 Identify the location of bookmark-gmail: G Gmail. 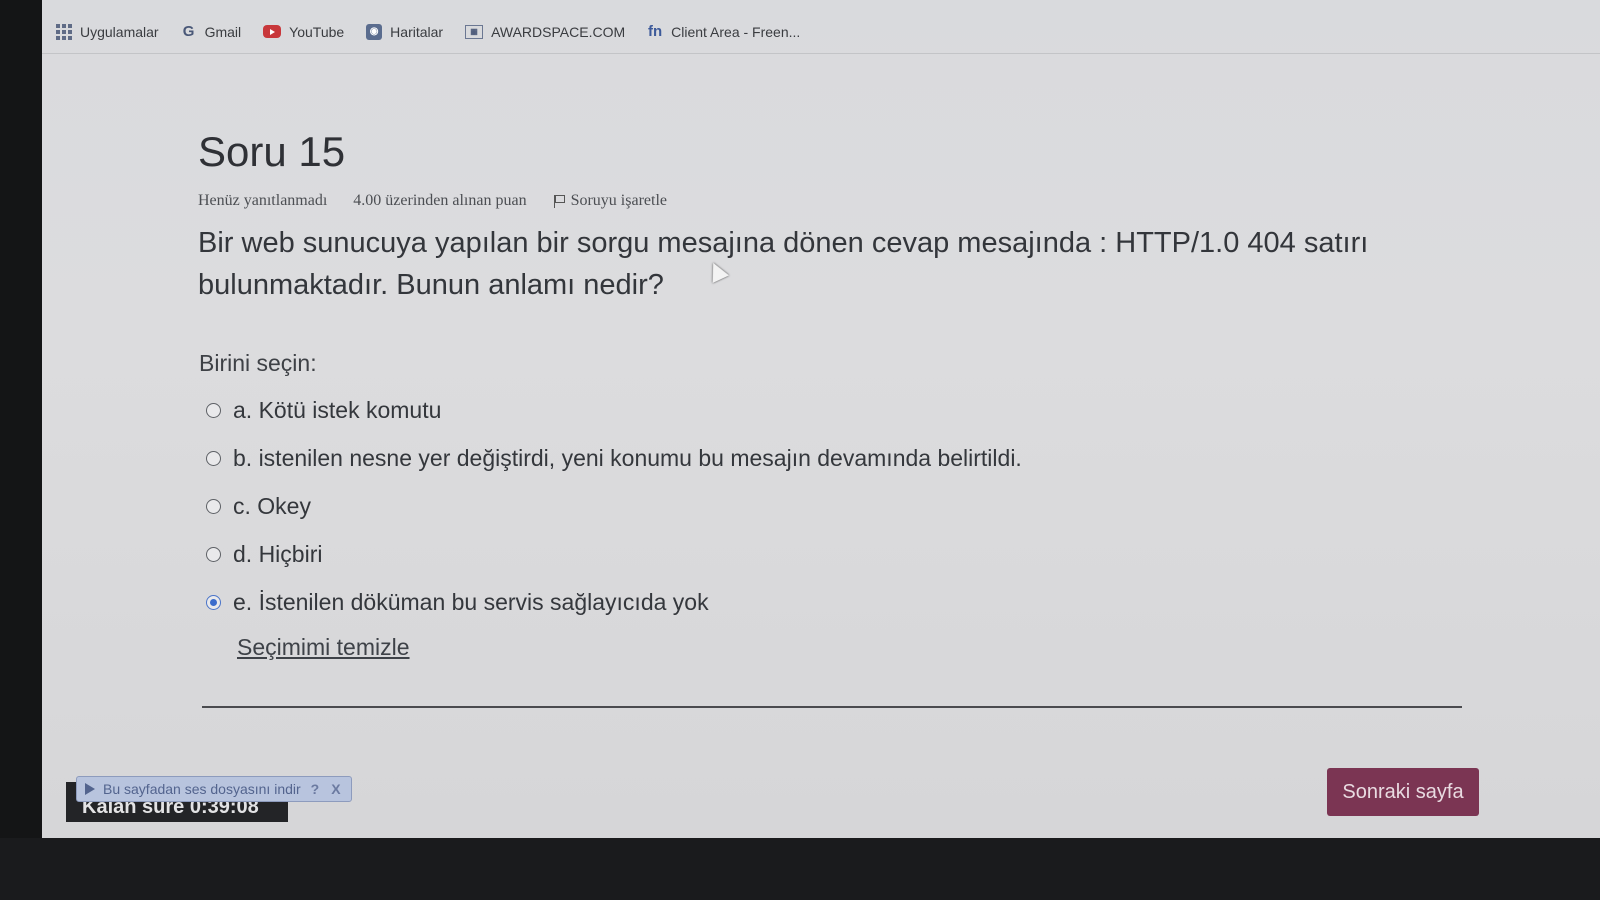
(211, 31).